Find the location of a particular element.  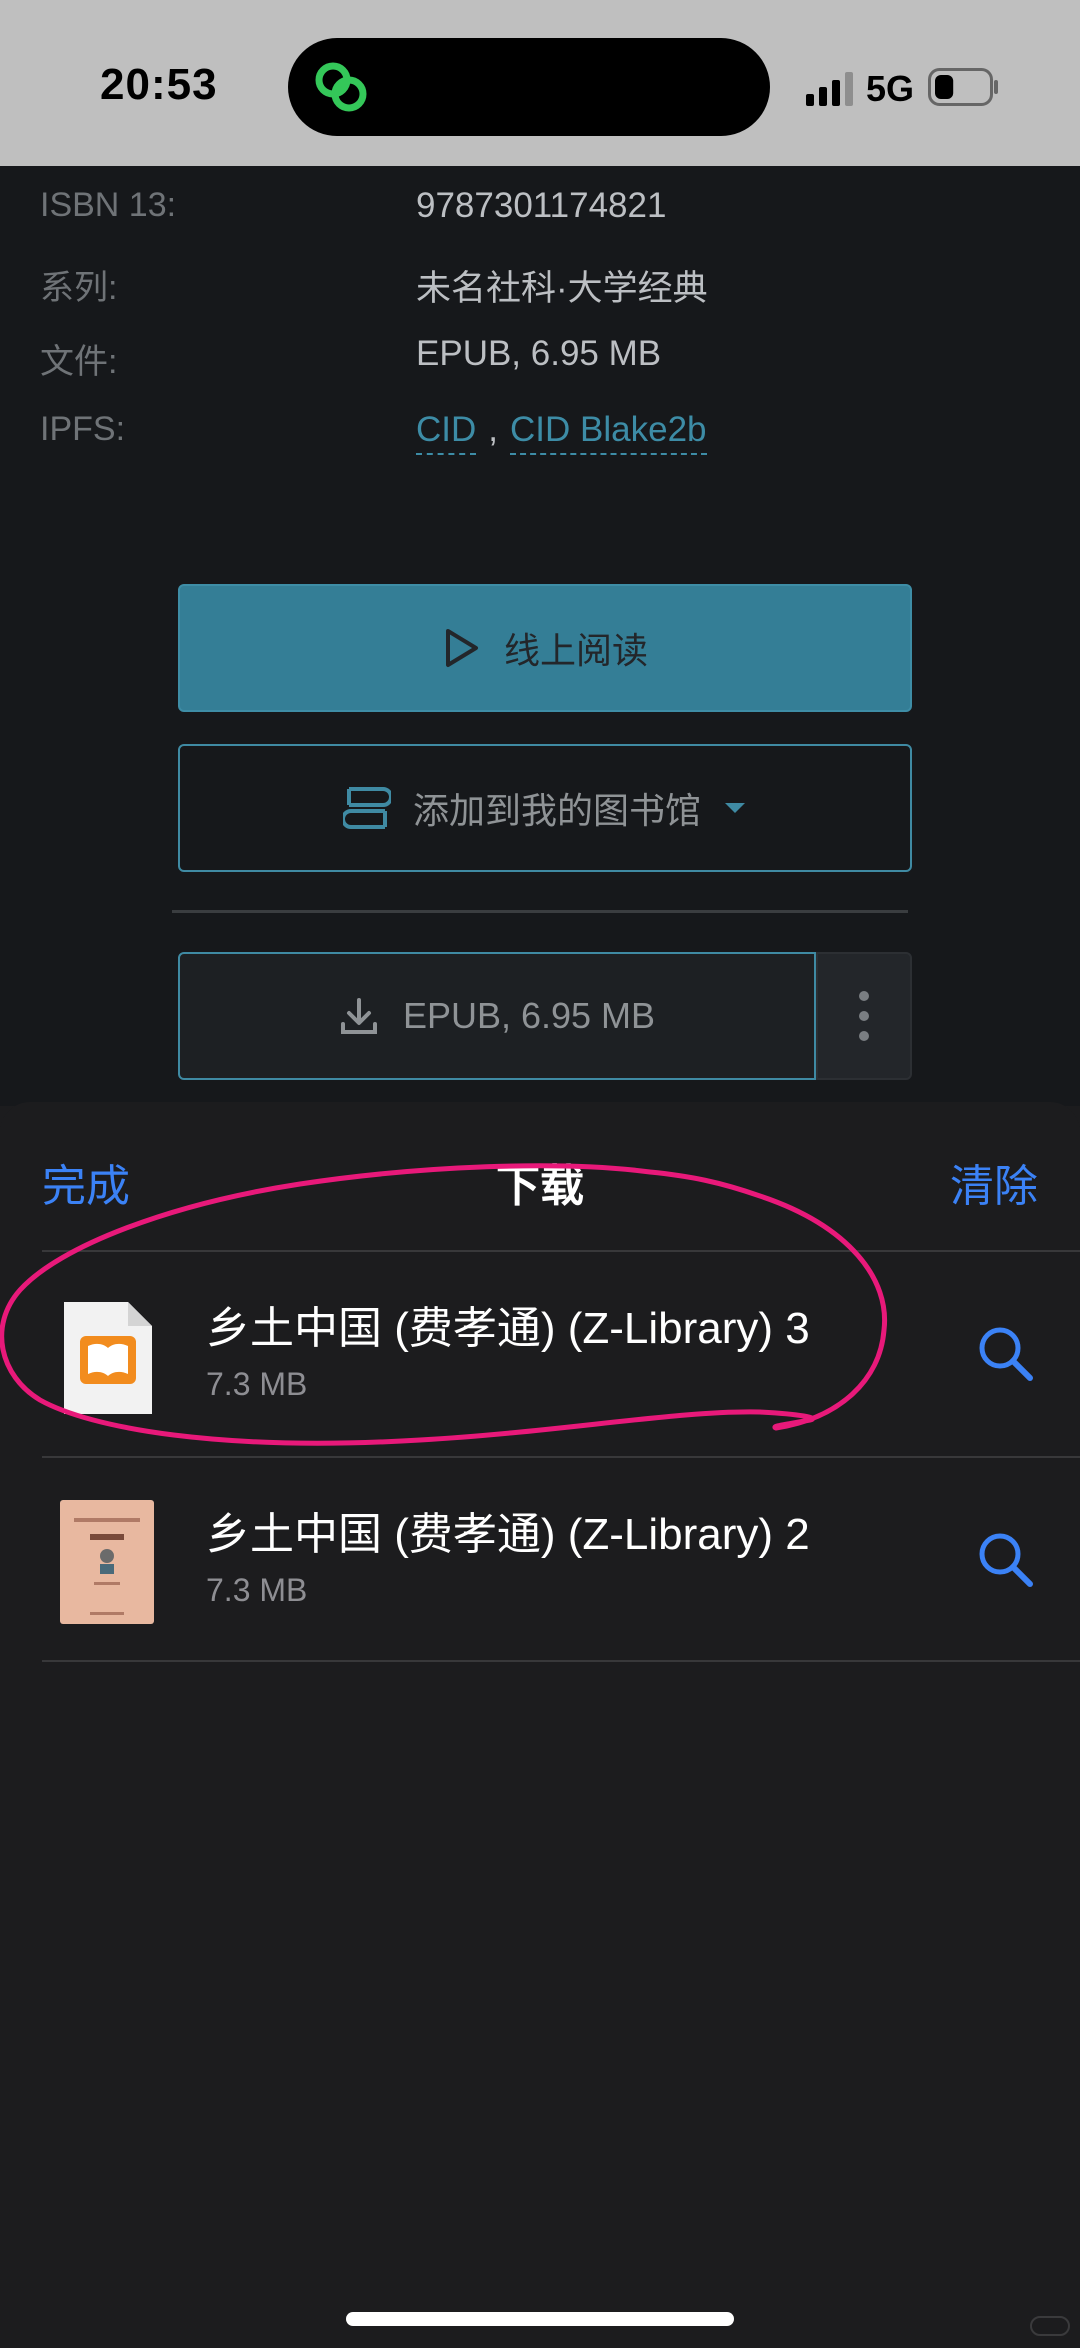

meta-row-file: 文件: EPUB, 6.95 MB is located at coordinates (540, 364).